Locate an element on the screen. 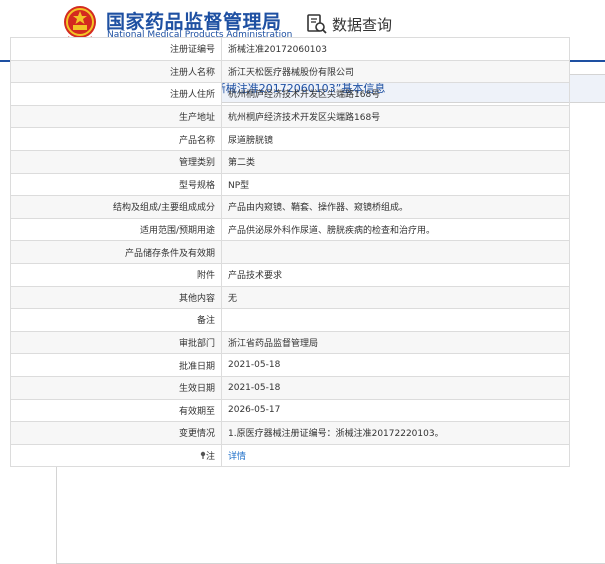 The width and height of the screenshot is (605, 564). field-label: 审批部门 is located at coordinates (116, 342).